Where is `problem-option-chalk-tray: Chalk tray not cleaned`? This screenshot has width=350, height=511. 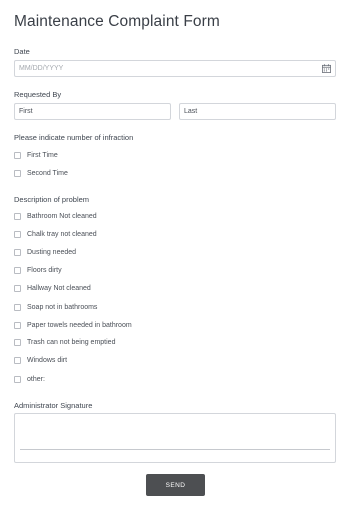 problem-option-chalk-tray: Chalk tray not cleaned is located at coordinates (55, 234).